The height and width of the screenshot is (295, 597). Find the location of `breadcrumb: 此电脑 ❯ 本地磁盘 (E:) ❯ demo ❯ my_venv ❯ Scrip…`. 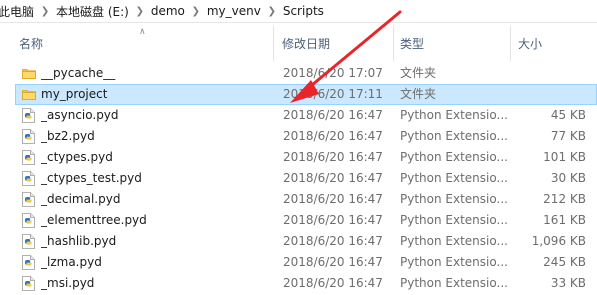

breadcrumb: 此电脑 ❯ 本地磁盘 (E:) ❯ demo ❯ my_venv ❯ Scrip… is located at coordinates (298, 11).